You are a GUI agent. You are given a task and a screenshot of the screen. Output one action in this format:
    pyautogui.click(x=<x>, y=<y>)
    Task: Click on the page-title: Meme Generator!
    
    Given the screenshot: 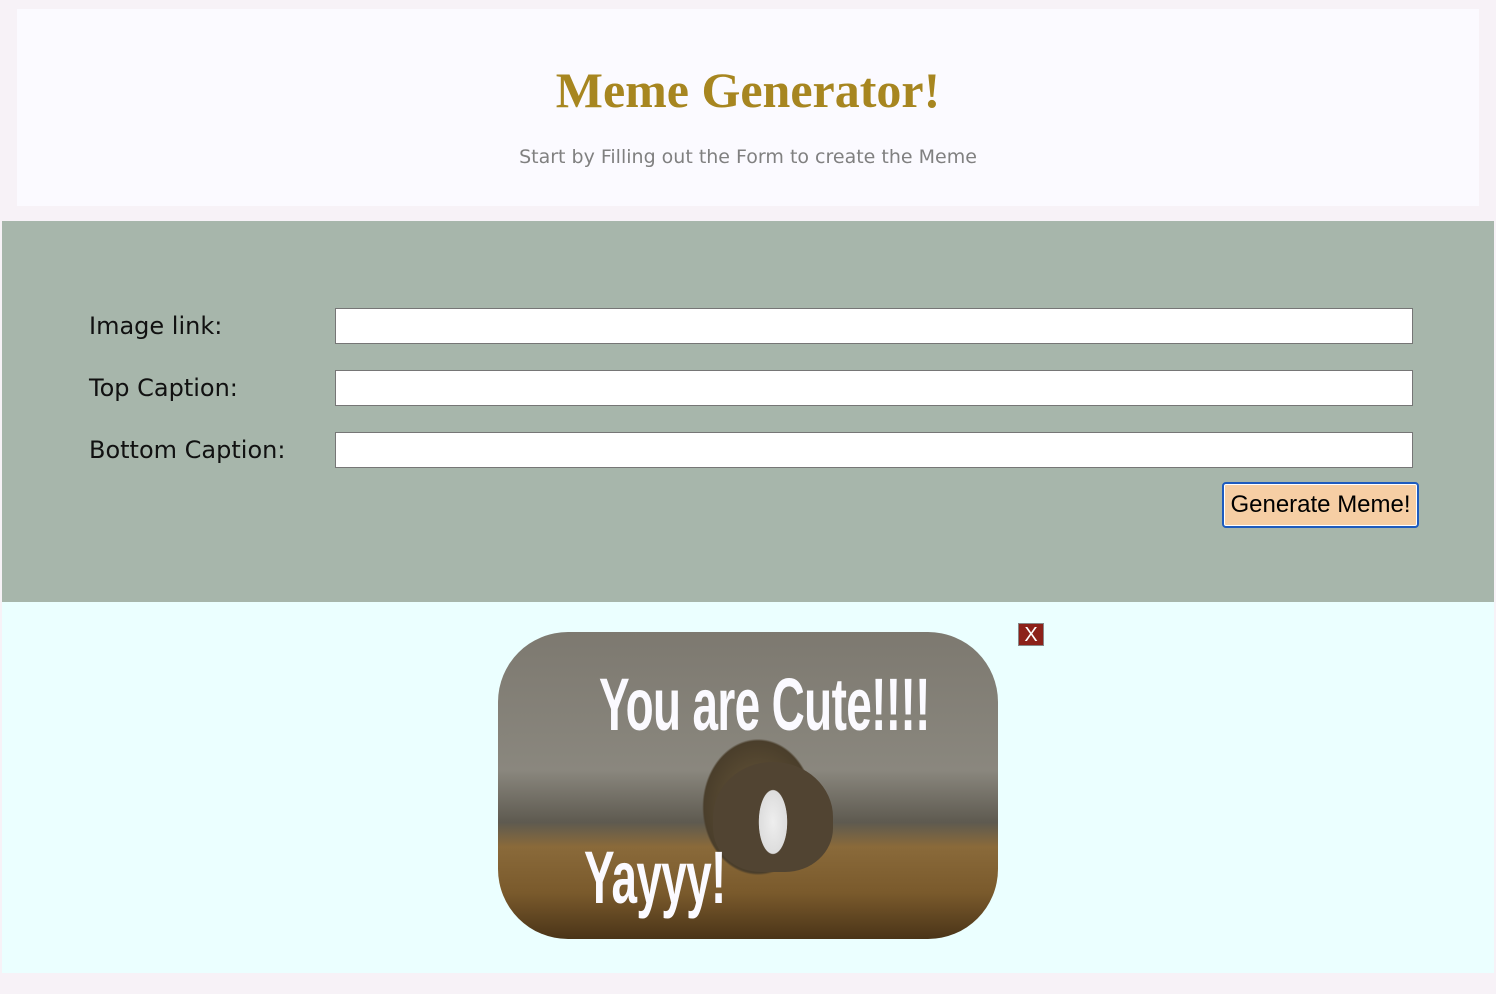 What is the action you would take?
    pyautogui.click(x=748, y=90)
    